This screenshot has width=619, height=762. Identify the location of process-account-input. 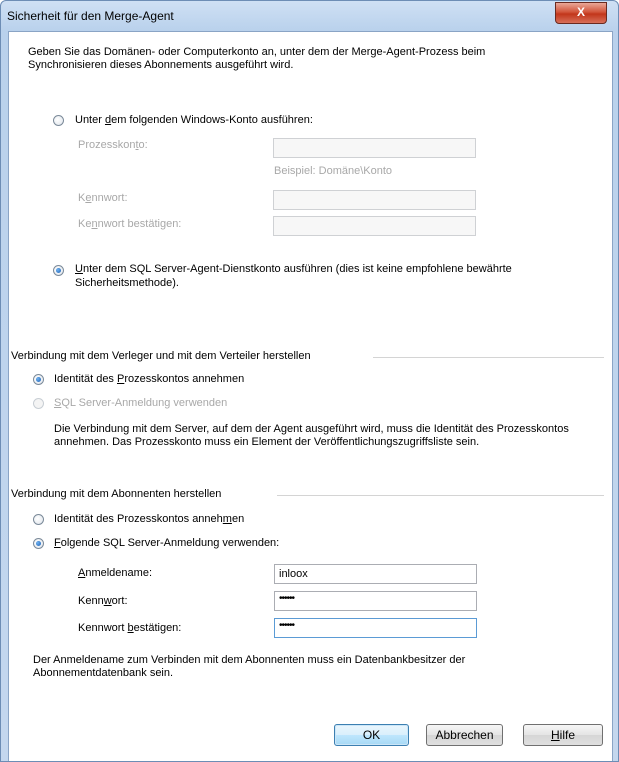
(374, 148).